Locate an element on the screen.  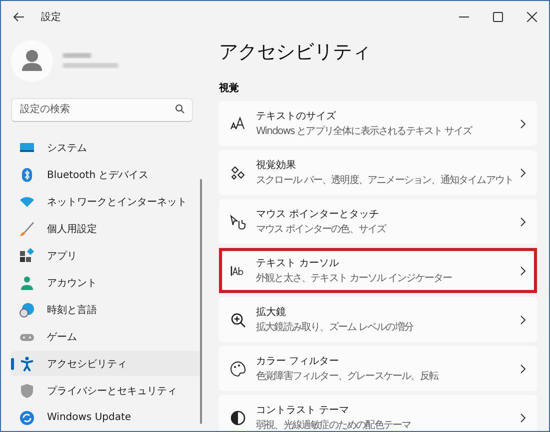
person-icon is located at coordinates (27, 282).